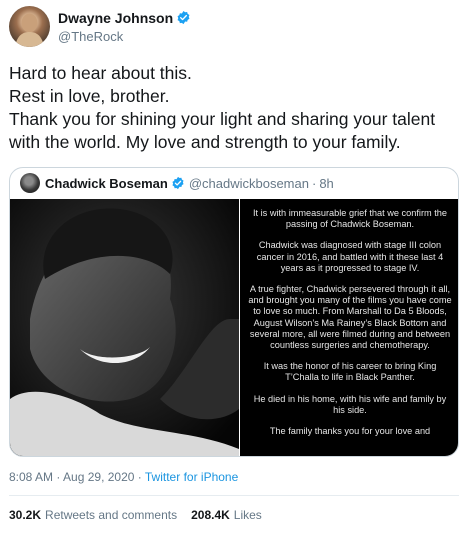  What do you see at coordinates (100, 73) in the screenshot?
I see `tweet-text-line: Hard to hear about this.` at bounding box center [100, 73].